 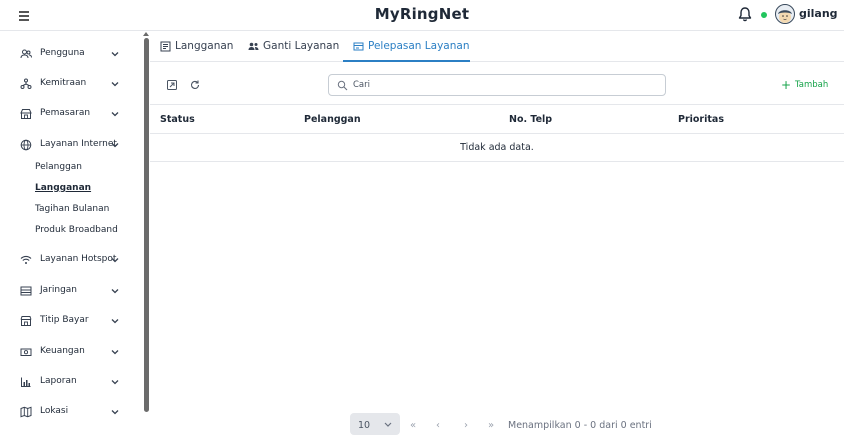 I want to click on sidebar-item-label: Jaringan, so click(x=59, y=290).